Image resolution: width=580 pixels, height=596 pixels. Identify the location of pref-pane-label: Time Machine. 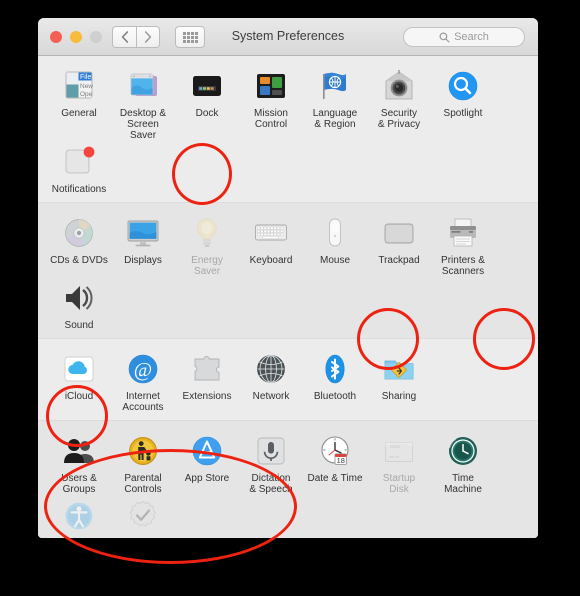
(463, 484).